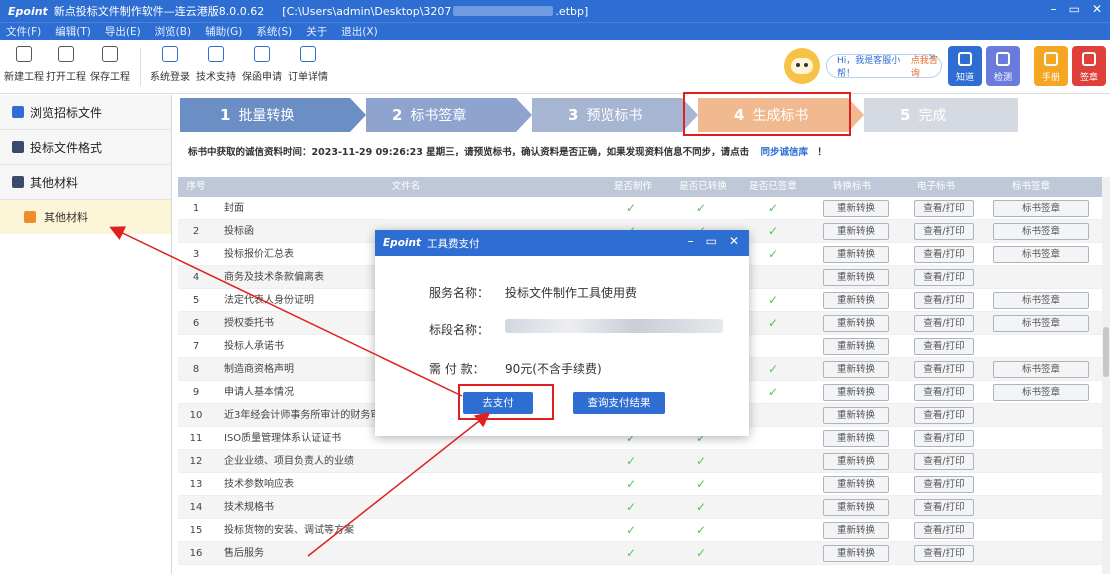 The width and height of the screenshot is (1110, 574). I want to click on row-number: 2, so click(196, 231).